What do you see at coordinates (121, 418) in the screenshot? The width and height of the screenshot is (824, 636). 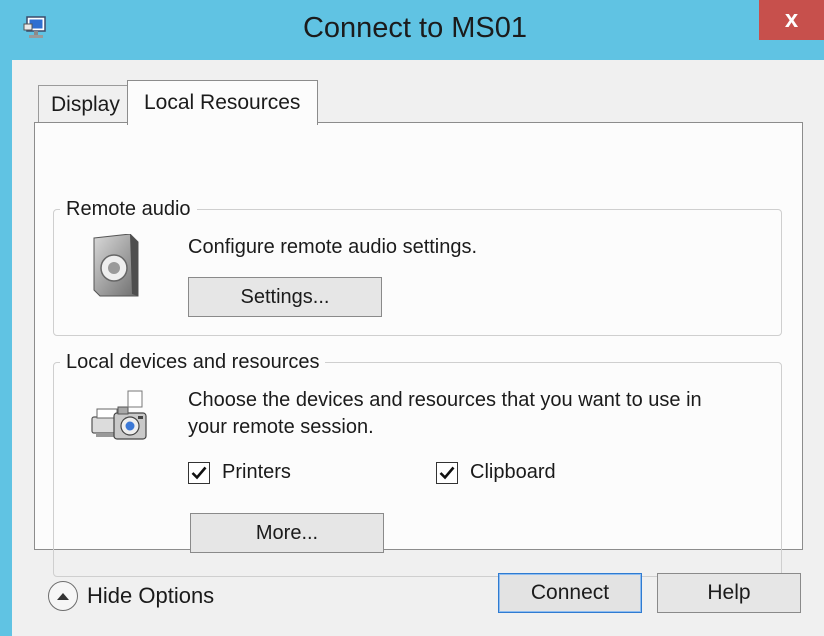 I see `devices-icon` at bounding box center [121, 418].